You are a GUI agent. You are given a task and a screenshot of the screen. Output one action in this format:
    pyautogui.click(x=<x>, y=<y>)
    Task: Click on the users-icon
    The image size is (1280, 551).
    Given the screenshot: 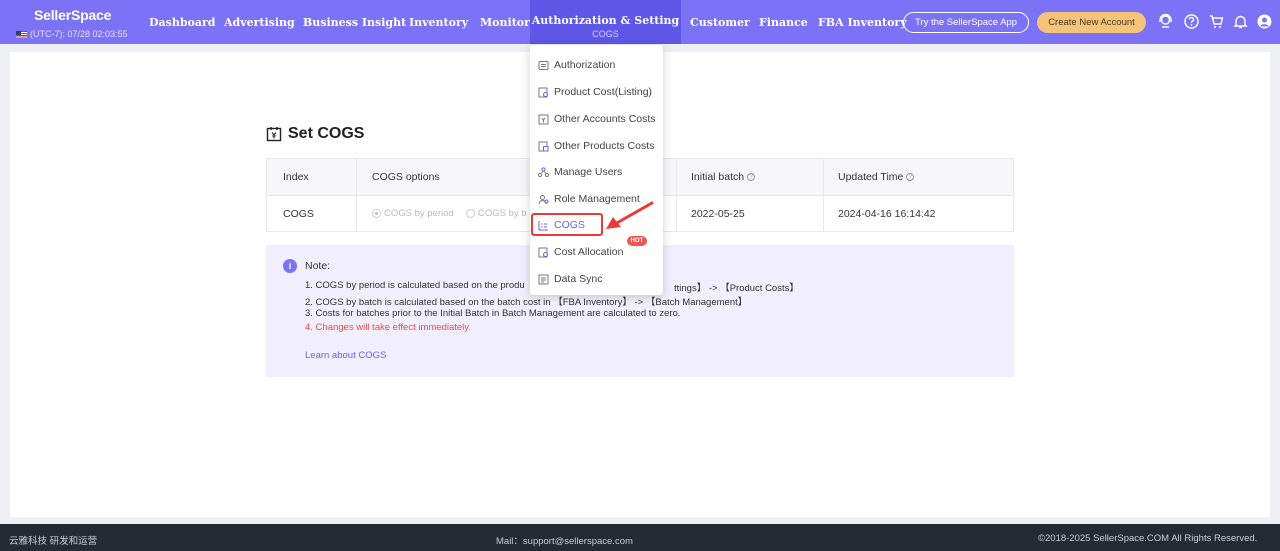 What is the action you would take?
    pyautogui.click(x=543, y=171)
    